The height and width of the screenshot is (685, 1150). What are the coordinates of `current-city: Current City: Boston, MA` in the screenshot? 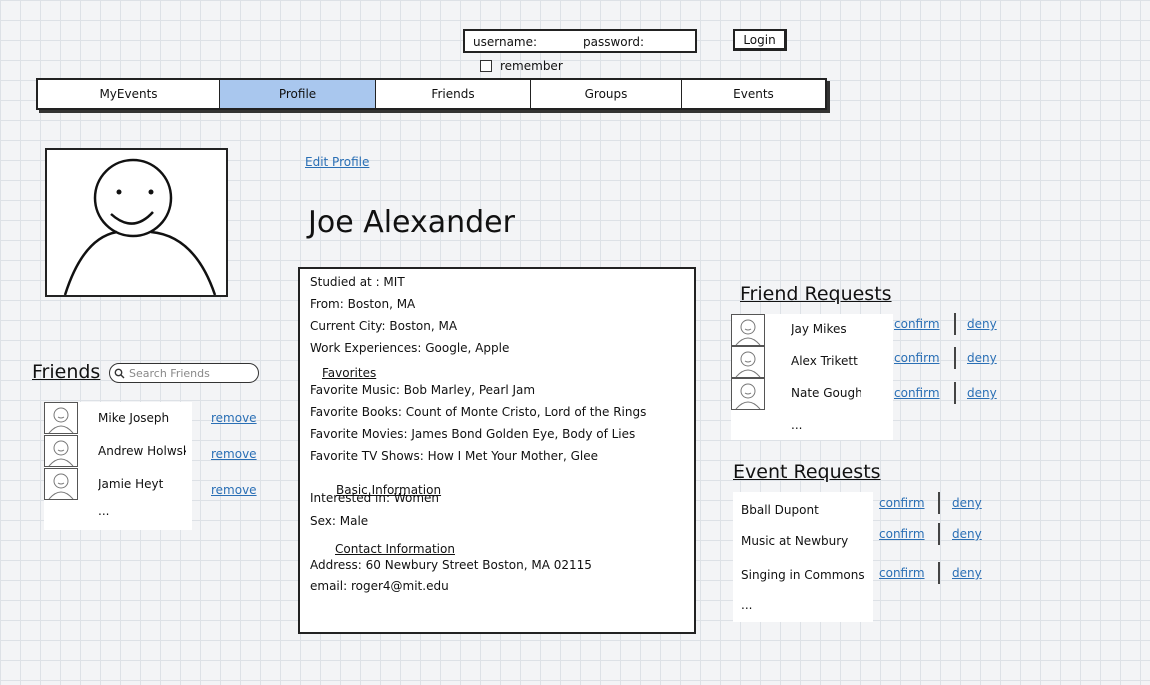 It's located at (384, 326).